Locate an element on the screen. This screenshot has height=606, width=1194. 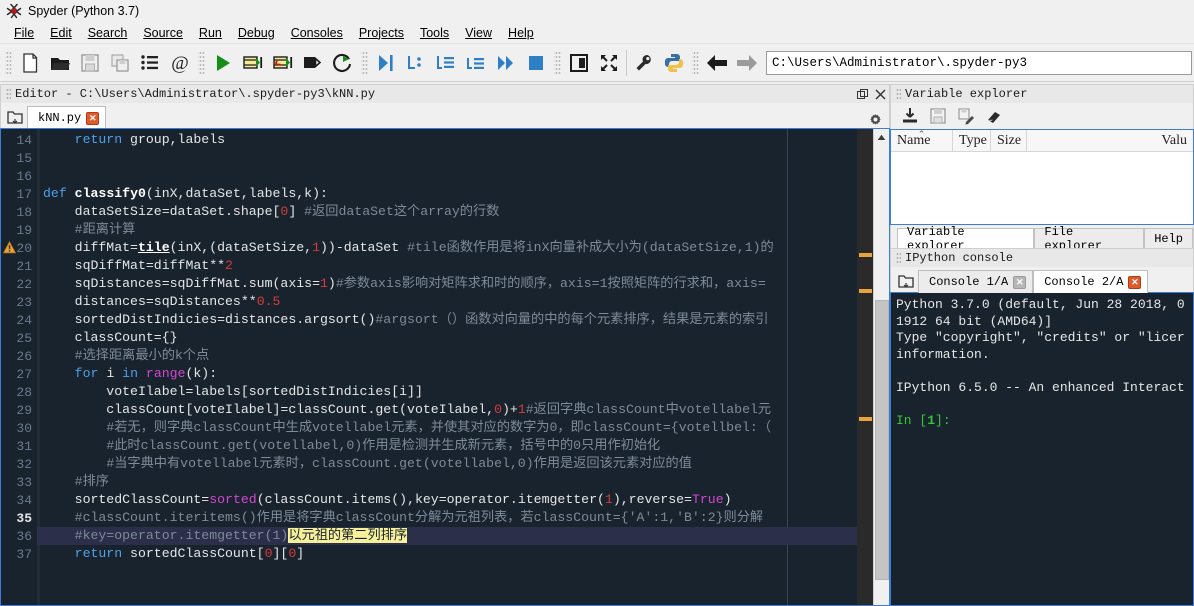
menu-source: Source is located at coordinates (163, 33).